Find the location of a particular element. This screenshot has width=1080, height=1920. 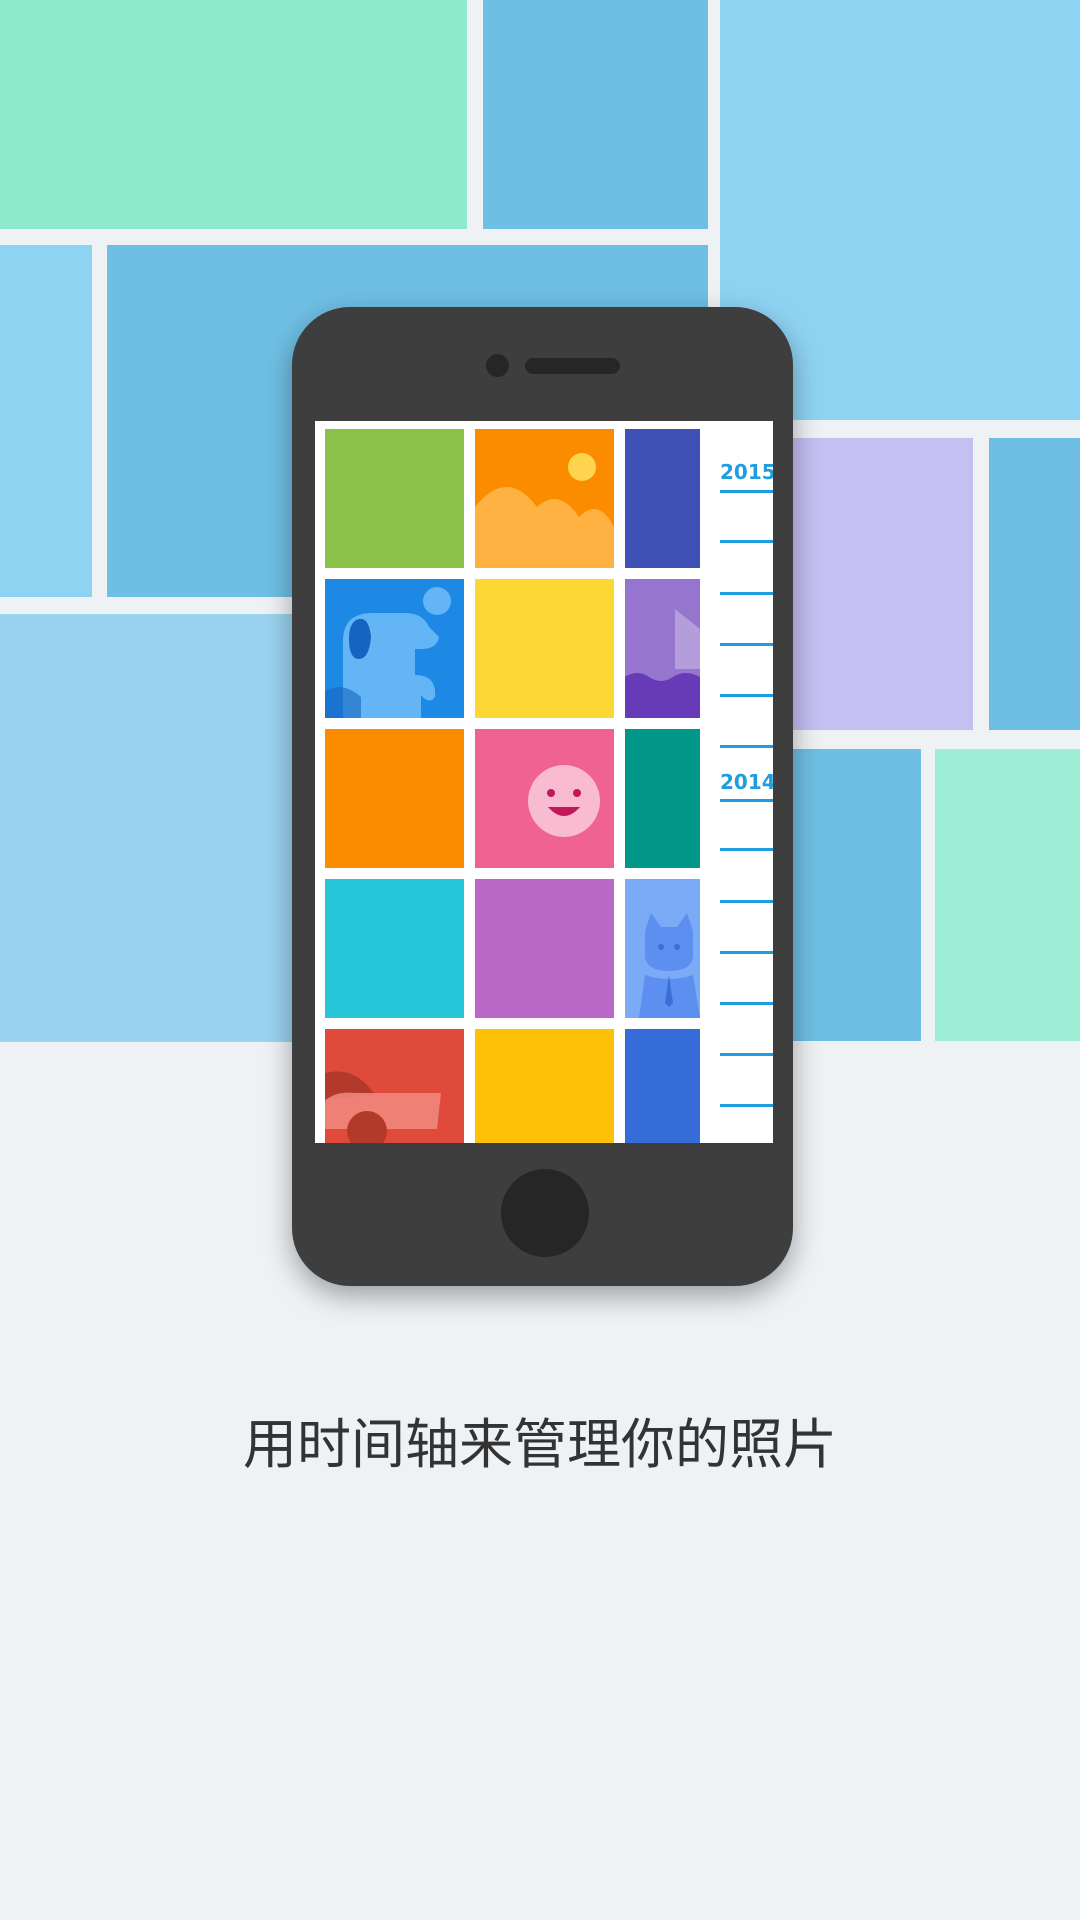

timeline-year-label: 2015 is located at coordinates (746, 472).